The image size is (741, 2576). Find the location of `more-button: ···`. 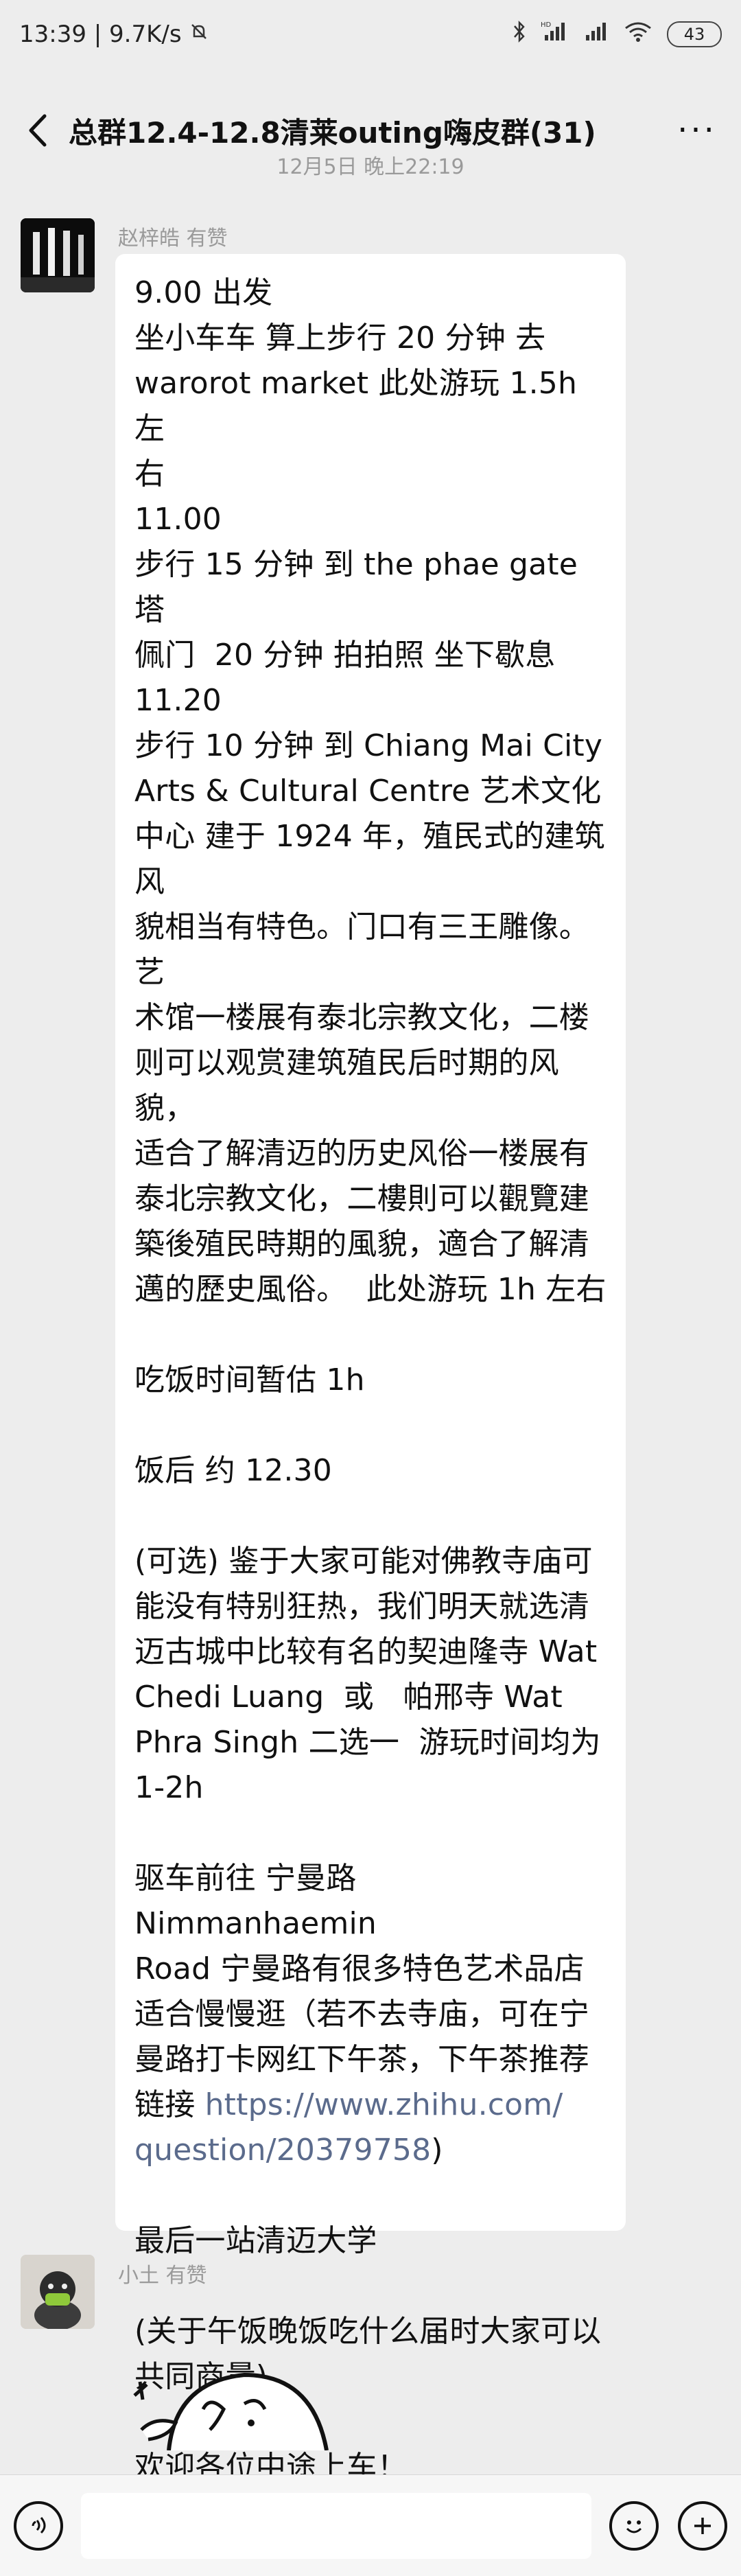

more-button: ··· is located at coordinates (697, 130).